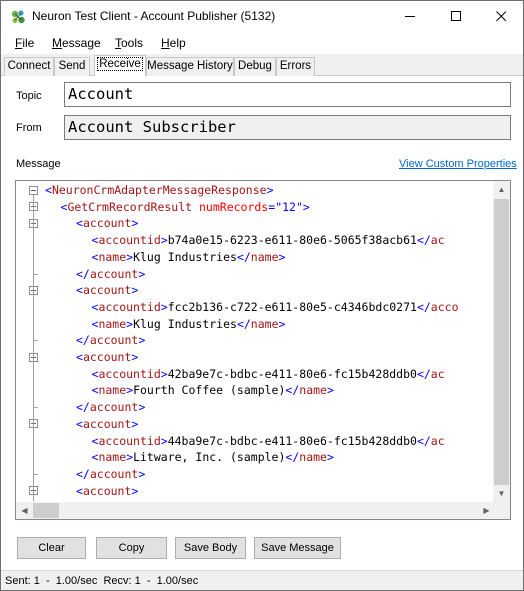  I want to click on tab-debug: Debug, so click(255, 66).